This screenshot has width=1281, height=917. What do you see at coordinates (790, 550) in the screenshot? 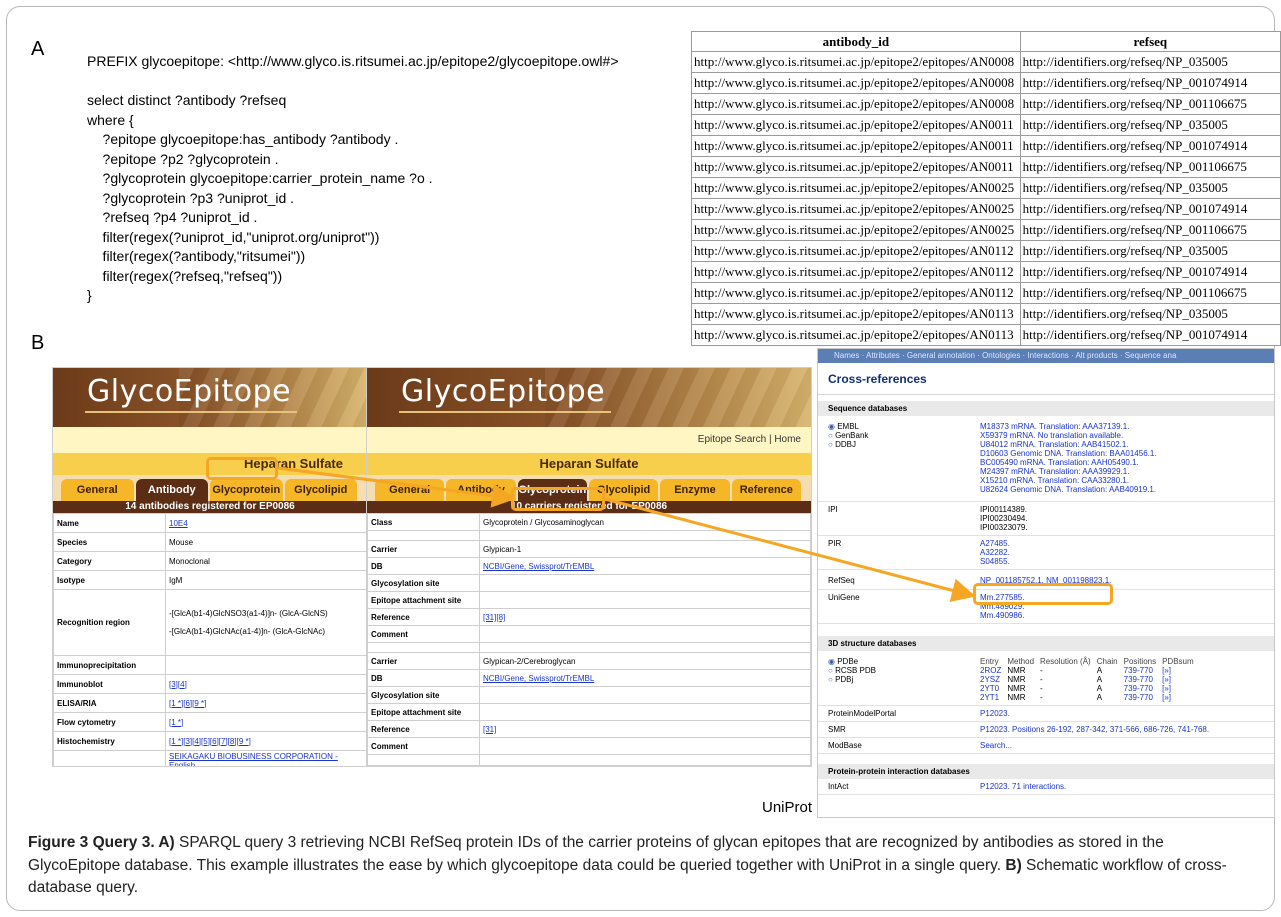
I see `arrow-db-to-refseq` at bounding box center [790, 550].